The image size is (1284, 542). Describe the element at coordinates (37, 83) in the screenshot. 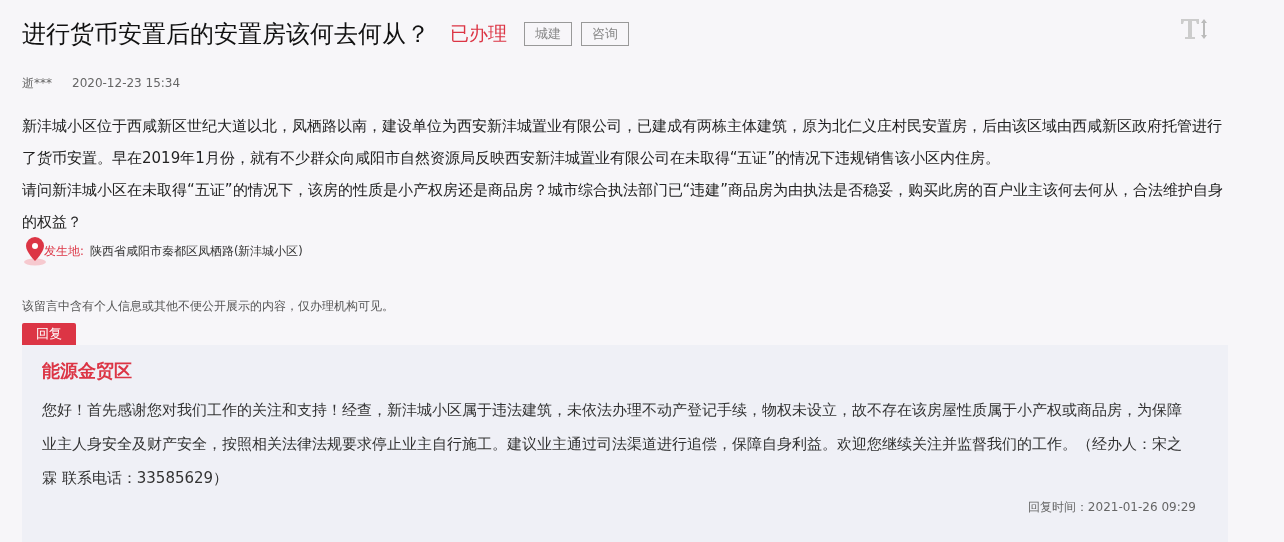

I see `author-name: 逝***` at that location.